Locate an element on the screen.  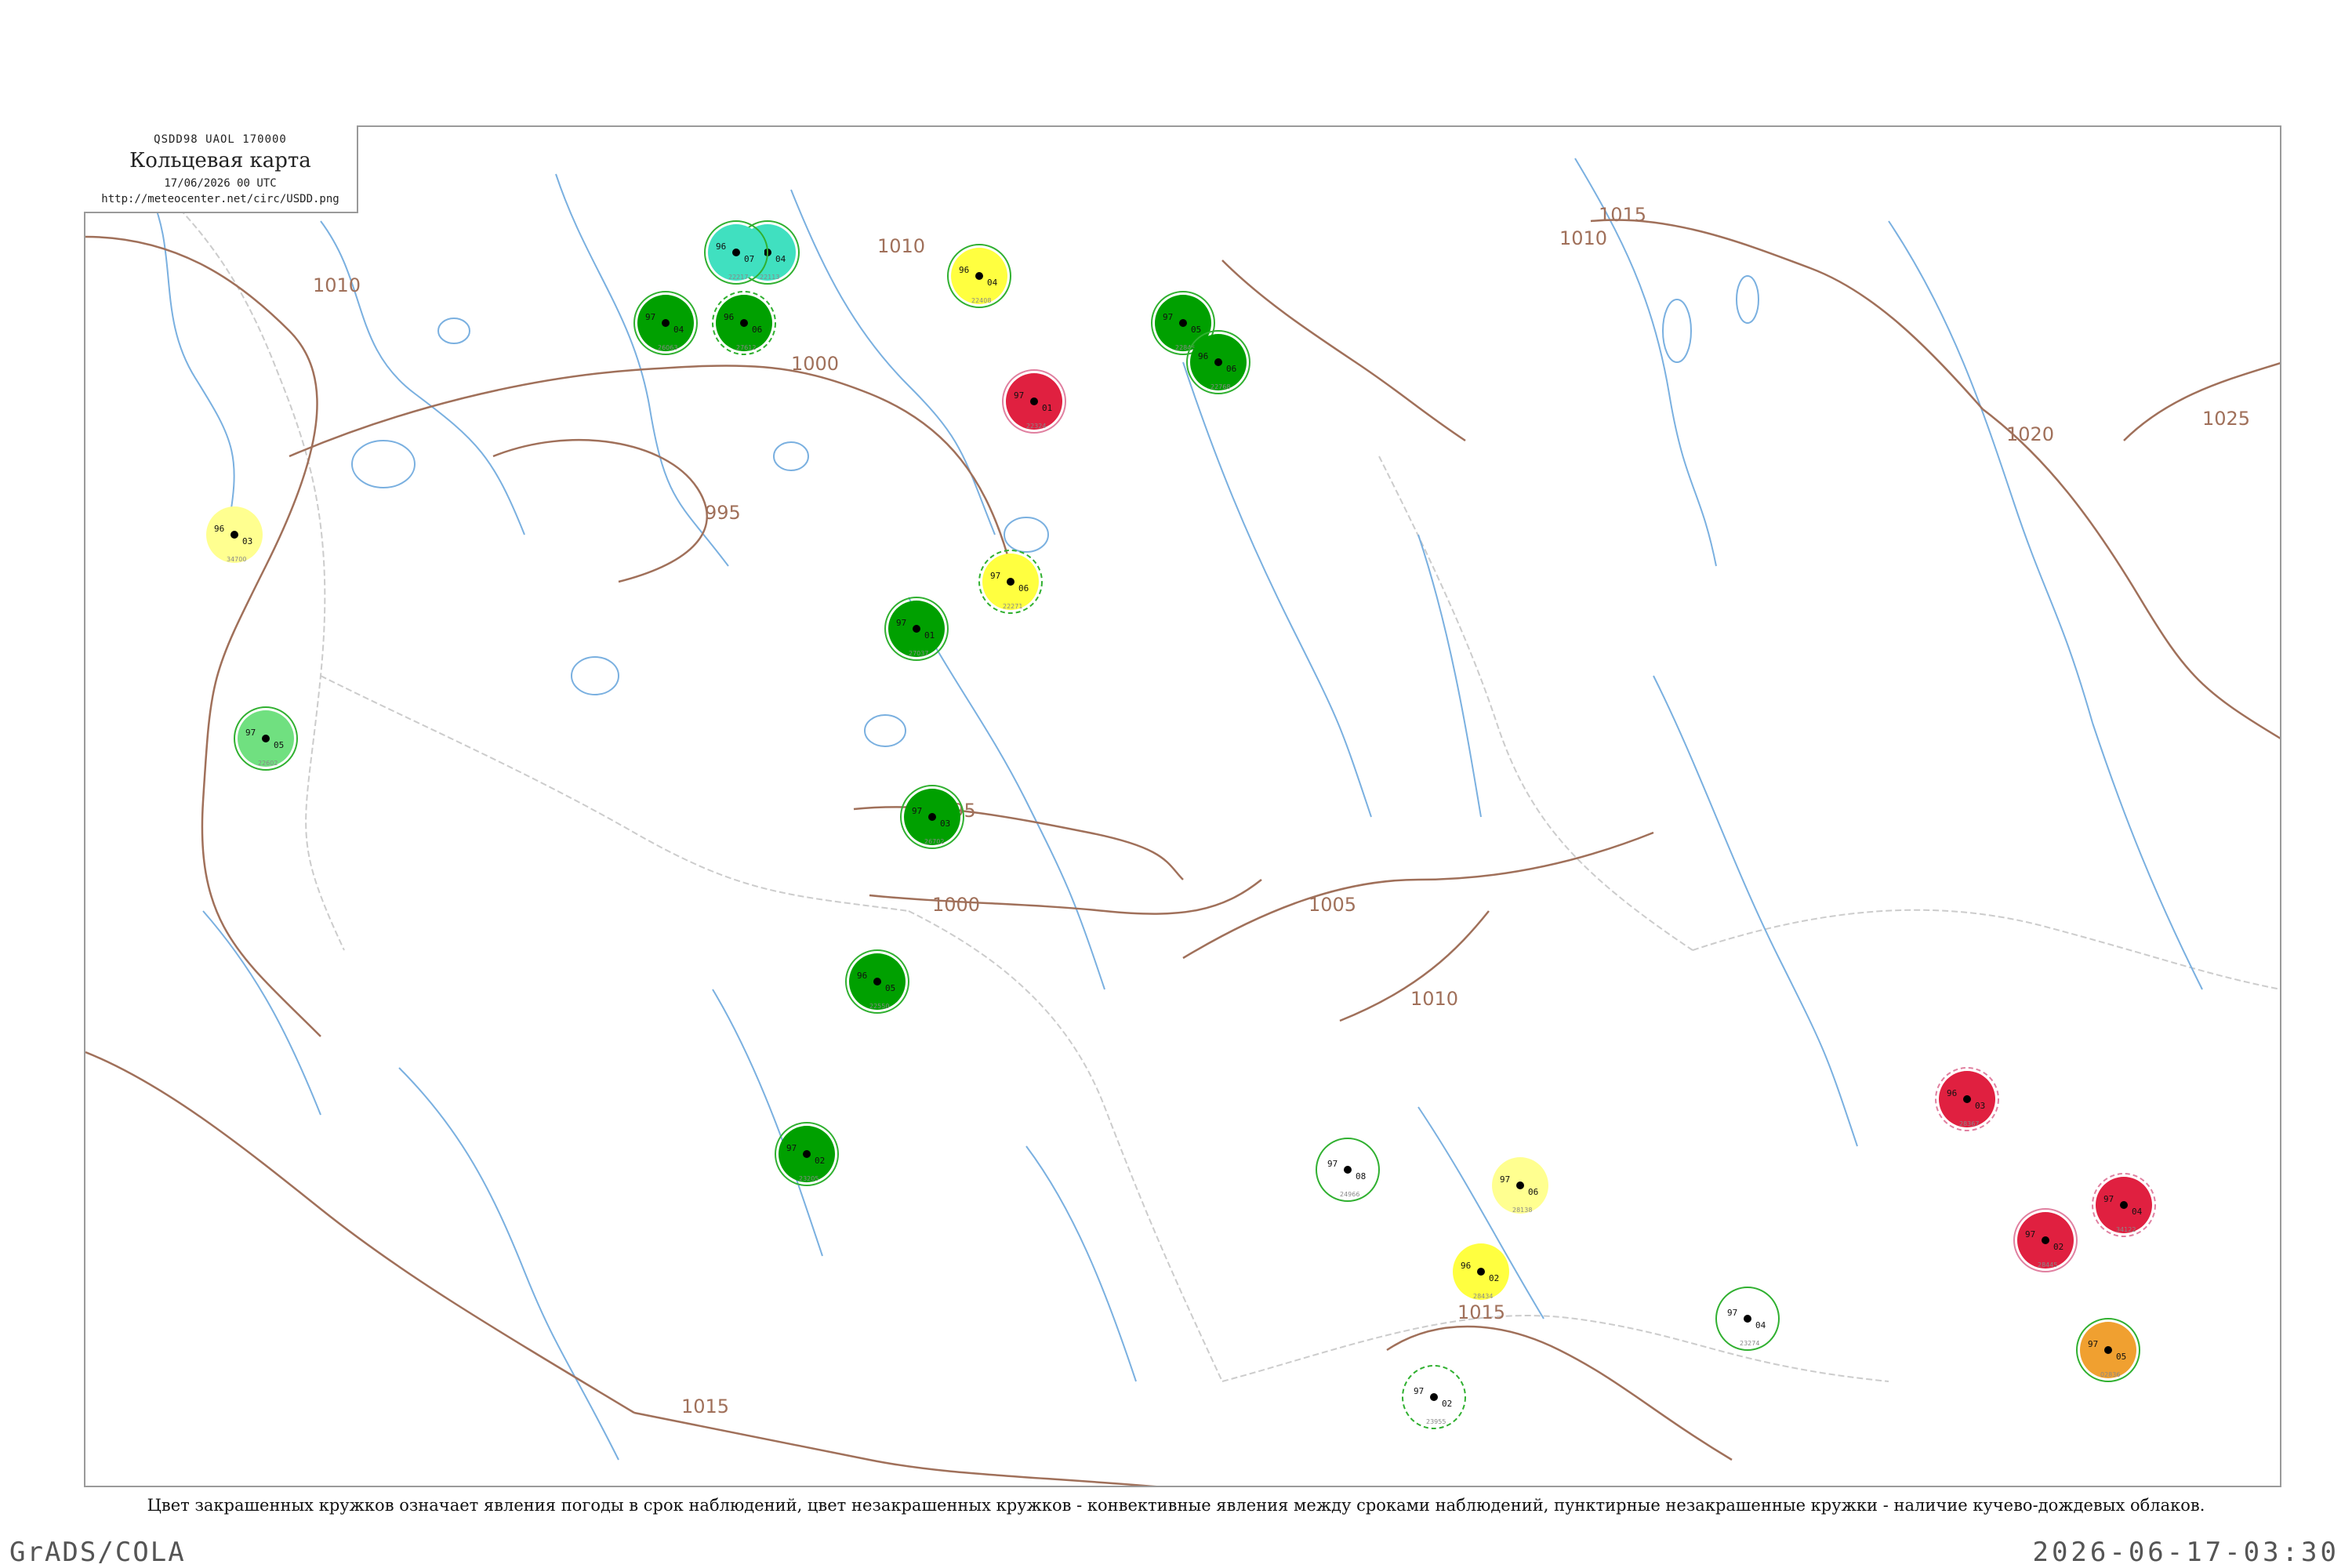
station-marker: 97 04 23274 is located at coordinates (1747, 1319).